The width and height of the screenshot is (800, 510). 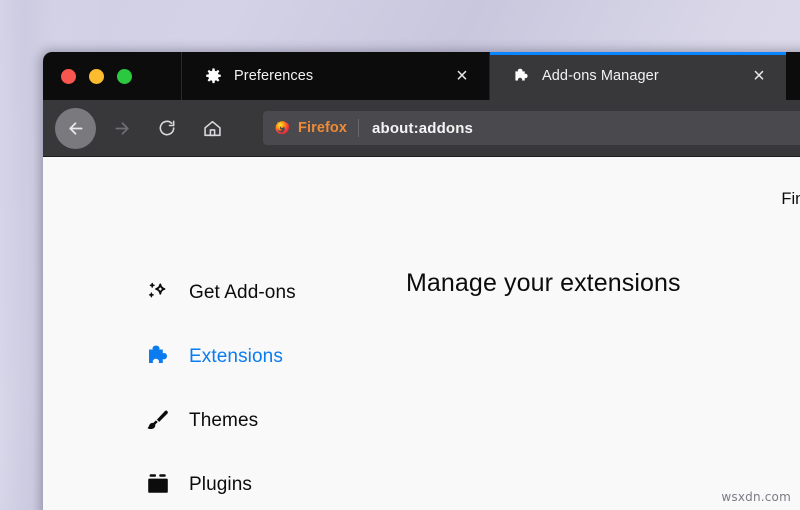 I want to click on sparkle-star-icon, so click(x=158, y=293).